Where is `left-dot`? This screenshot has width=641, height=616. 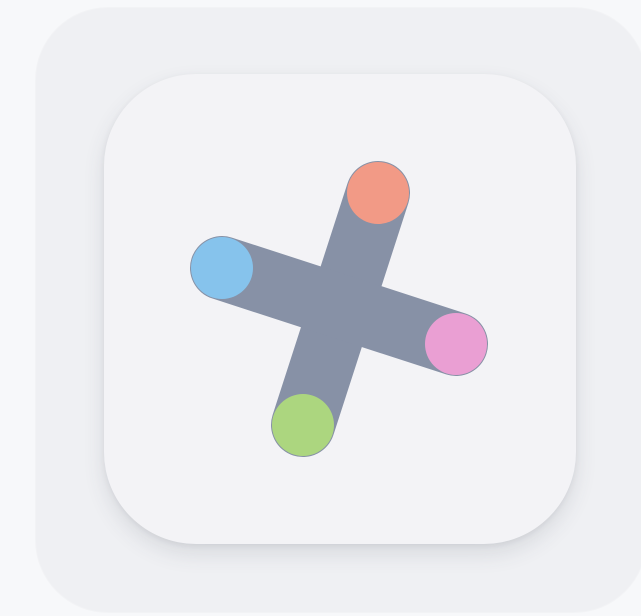
left-dot is located at coordinates (222, 268).